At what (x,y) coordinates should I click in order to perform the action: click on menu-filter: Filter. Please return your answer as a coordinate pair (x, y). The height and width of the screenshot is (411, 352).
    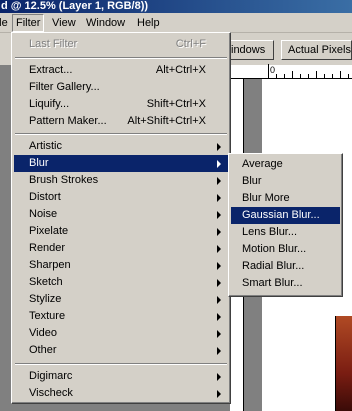
    Looking at the image, I should click on (28, 23).